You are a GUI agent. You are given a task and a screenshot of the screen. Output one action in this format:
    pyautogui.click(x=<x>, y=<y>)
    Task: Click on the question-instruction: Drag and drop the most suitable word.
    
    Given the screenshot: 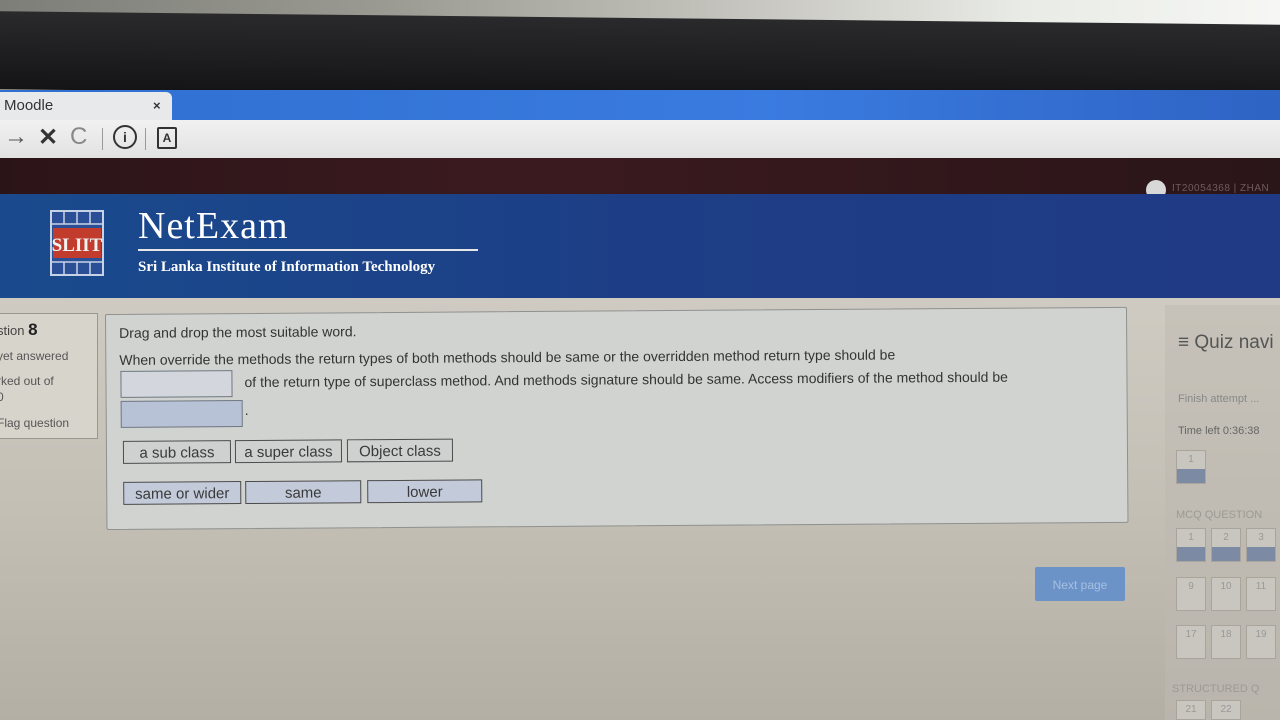 What is the action you would take?
    pyautogui.click(x=238, y=332)
    